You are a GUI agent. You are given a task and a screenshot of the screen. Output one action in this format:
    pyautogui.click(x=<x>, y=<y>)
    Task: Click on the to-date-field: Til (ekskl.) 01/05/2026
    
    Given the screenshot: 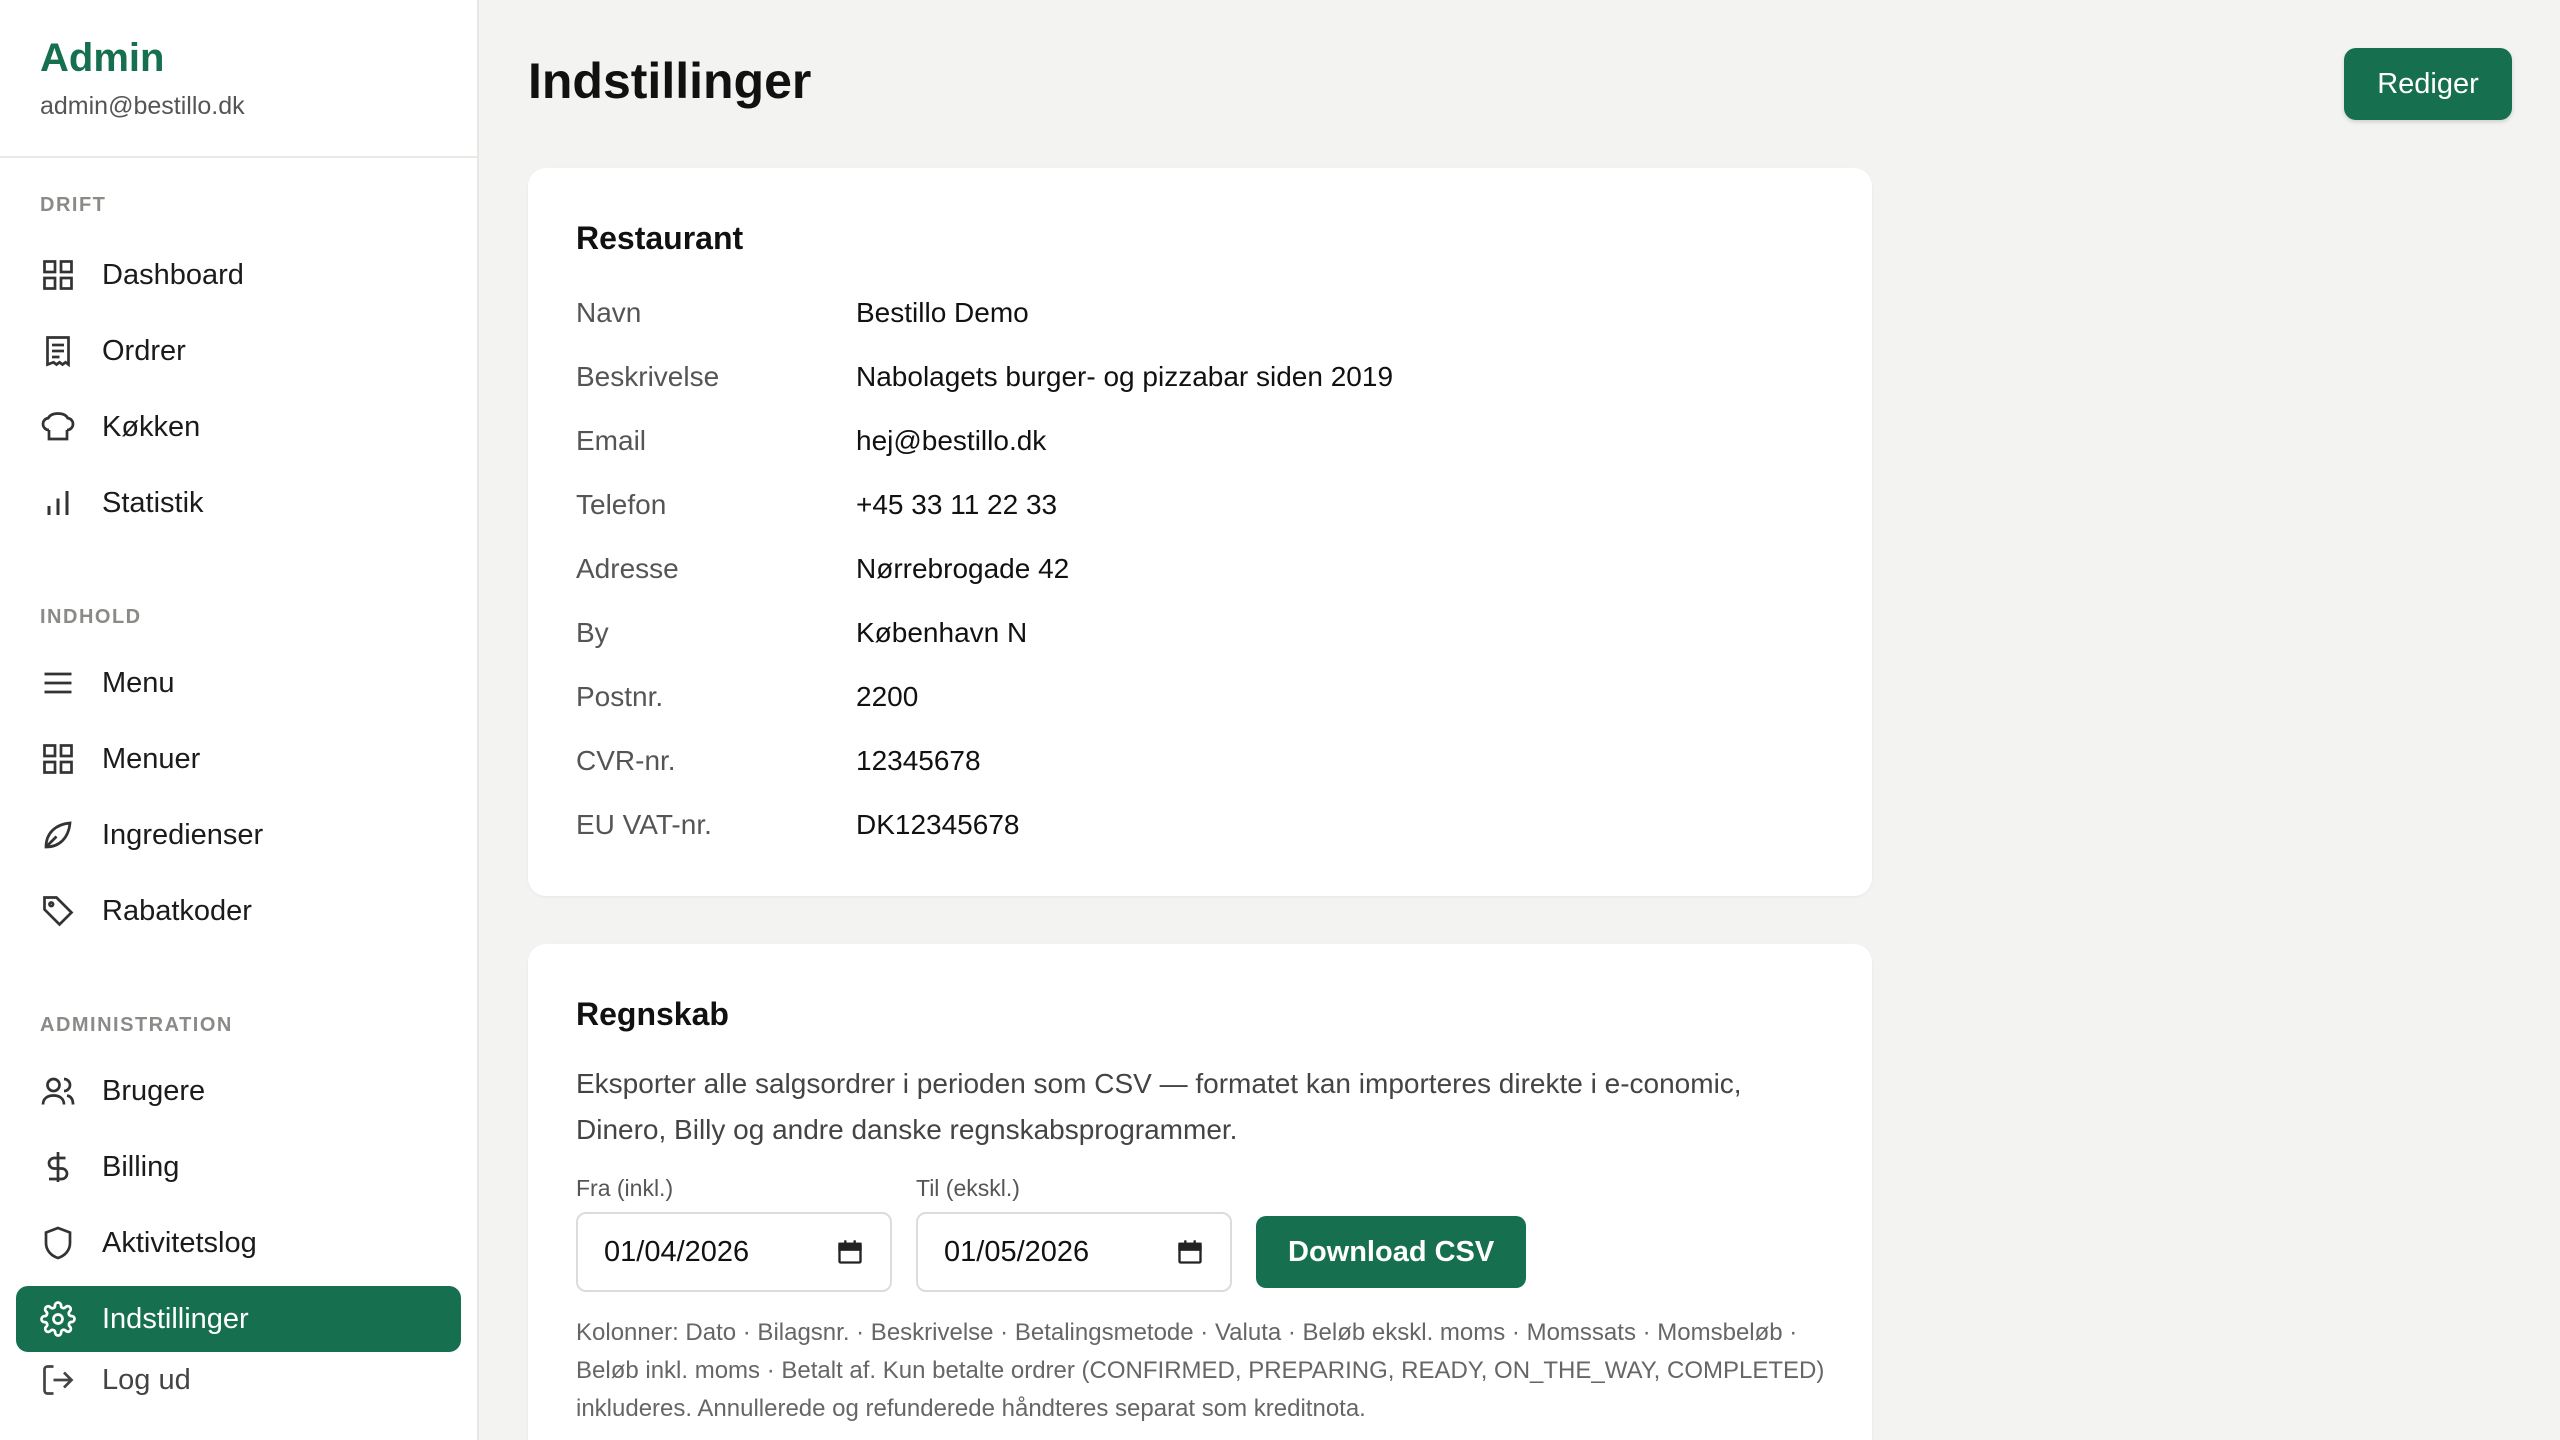 What is the action you would take?
    pyautogui.click(x=1074, y=1233)
    